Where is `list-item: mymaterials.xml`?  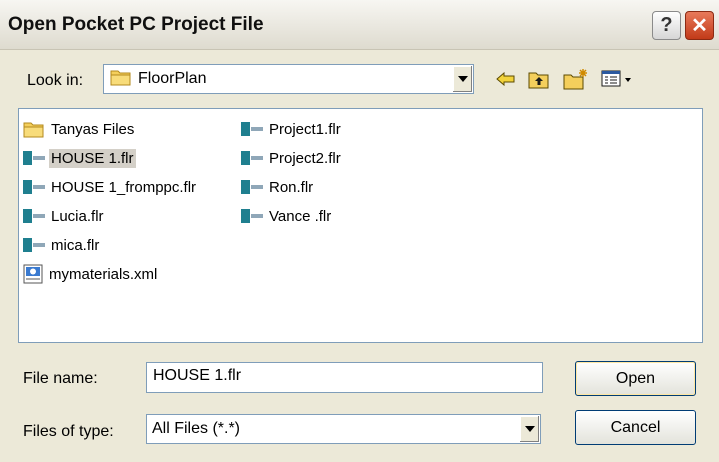
list-item: mymaterials.xml is located at coordinates (91, 274).